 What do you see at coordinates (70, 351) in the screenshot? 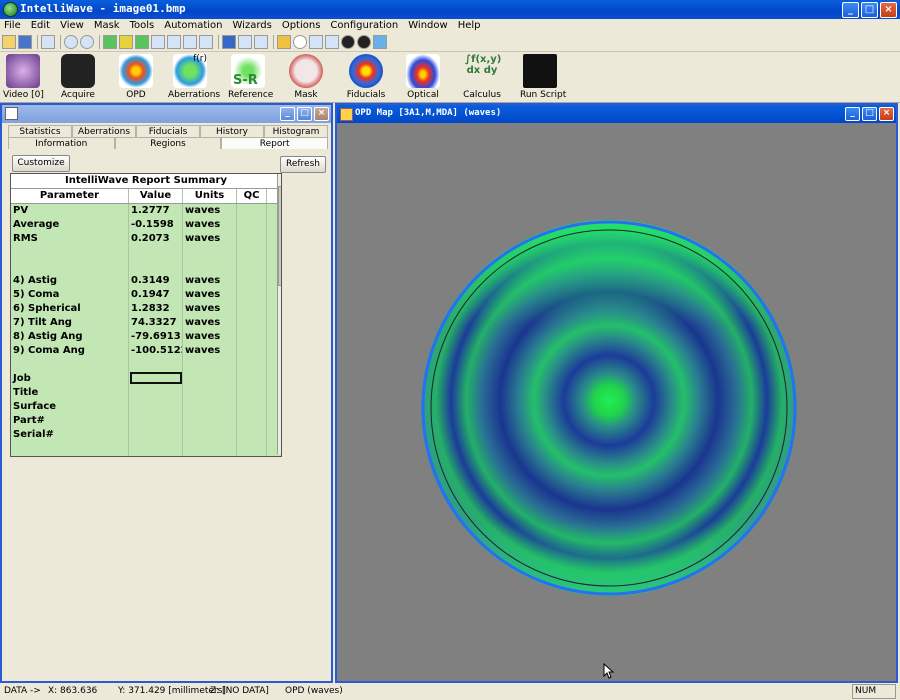
I see `report-cell: 9) Coma Ang` at bounding box center [70, 351].